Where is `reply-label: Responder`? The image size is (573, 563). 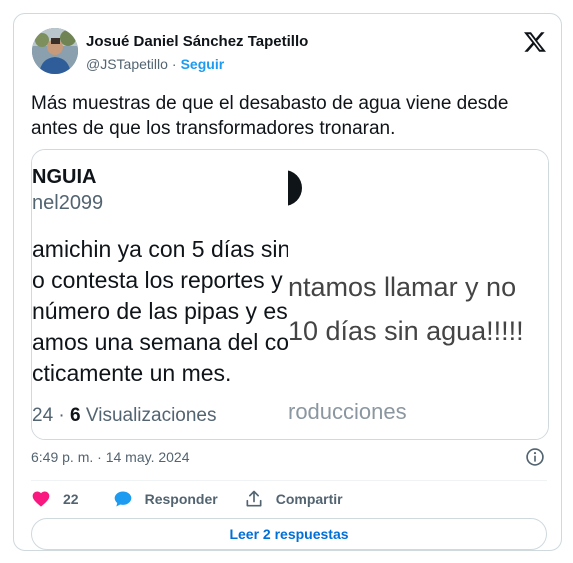 reply-label: Responder is located at coordinates (181, 499).